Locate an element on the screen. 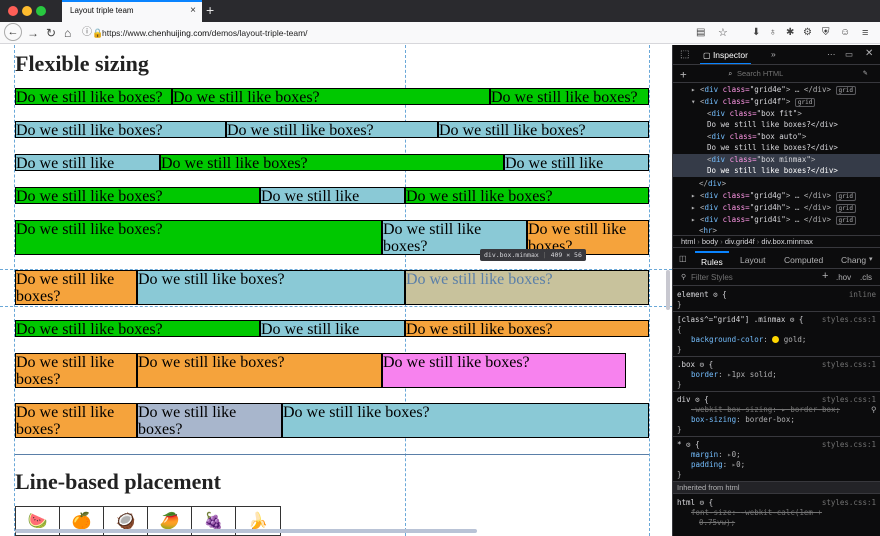 This screenshot has height=536, width=880. breadcrumb-item: div.grid4f is located at coordinates (740, 241).